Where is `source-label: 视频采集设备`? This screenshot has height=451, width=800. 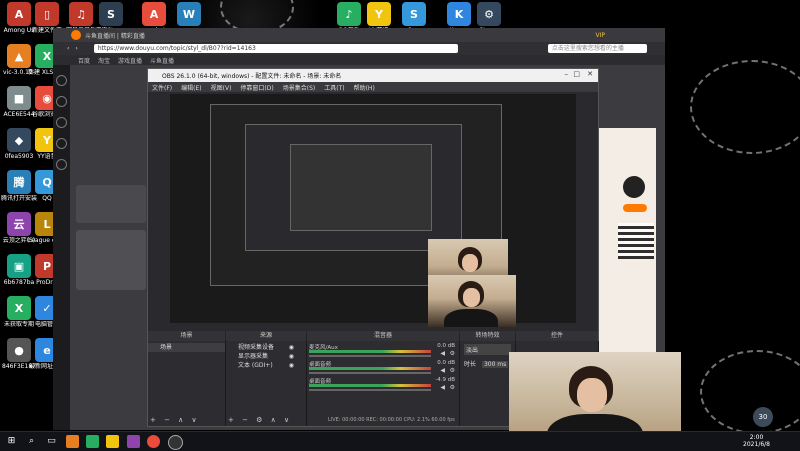 source-label: 视频采集设备 is located at coordinates (256, 347).